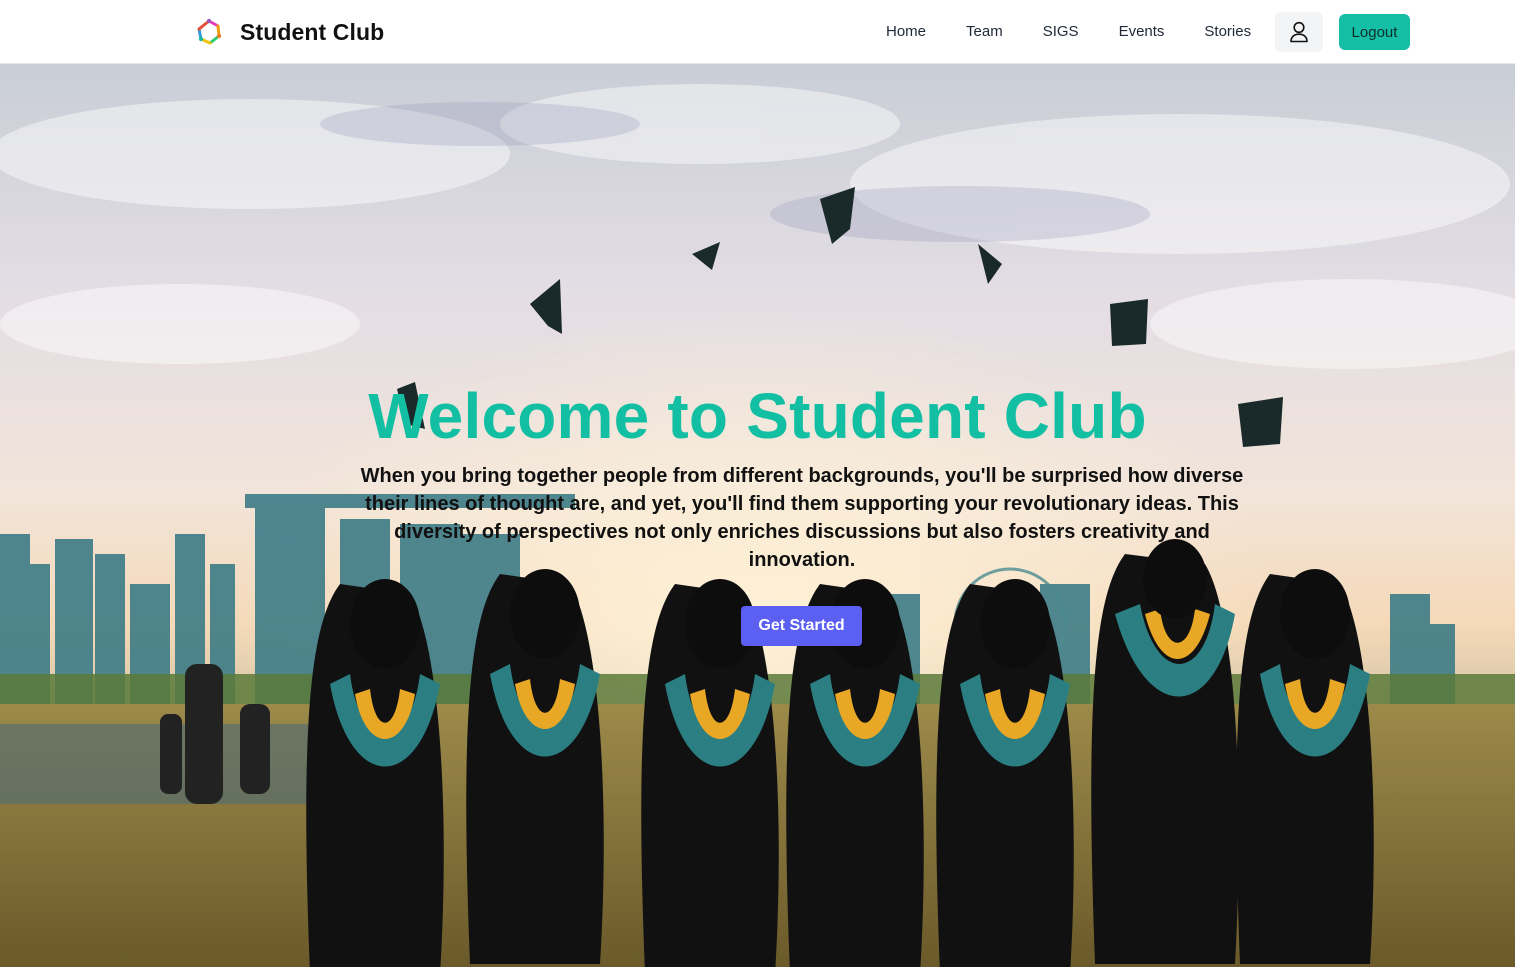  I want to click on logout-button: Logout, so click(1374, 32).